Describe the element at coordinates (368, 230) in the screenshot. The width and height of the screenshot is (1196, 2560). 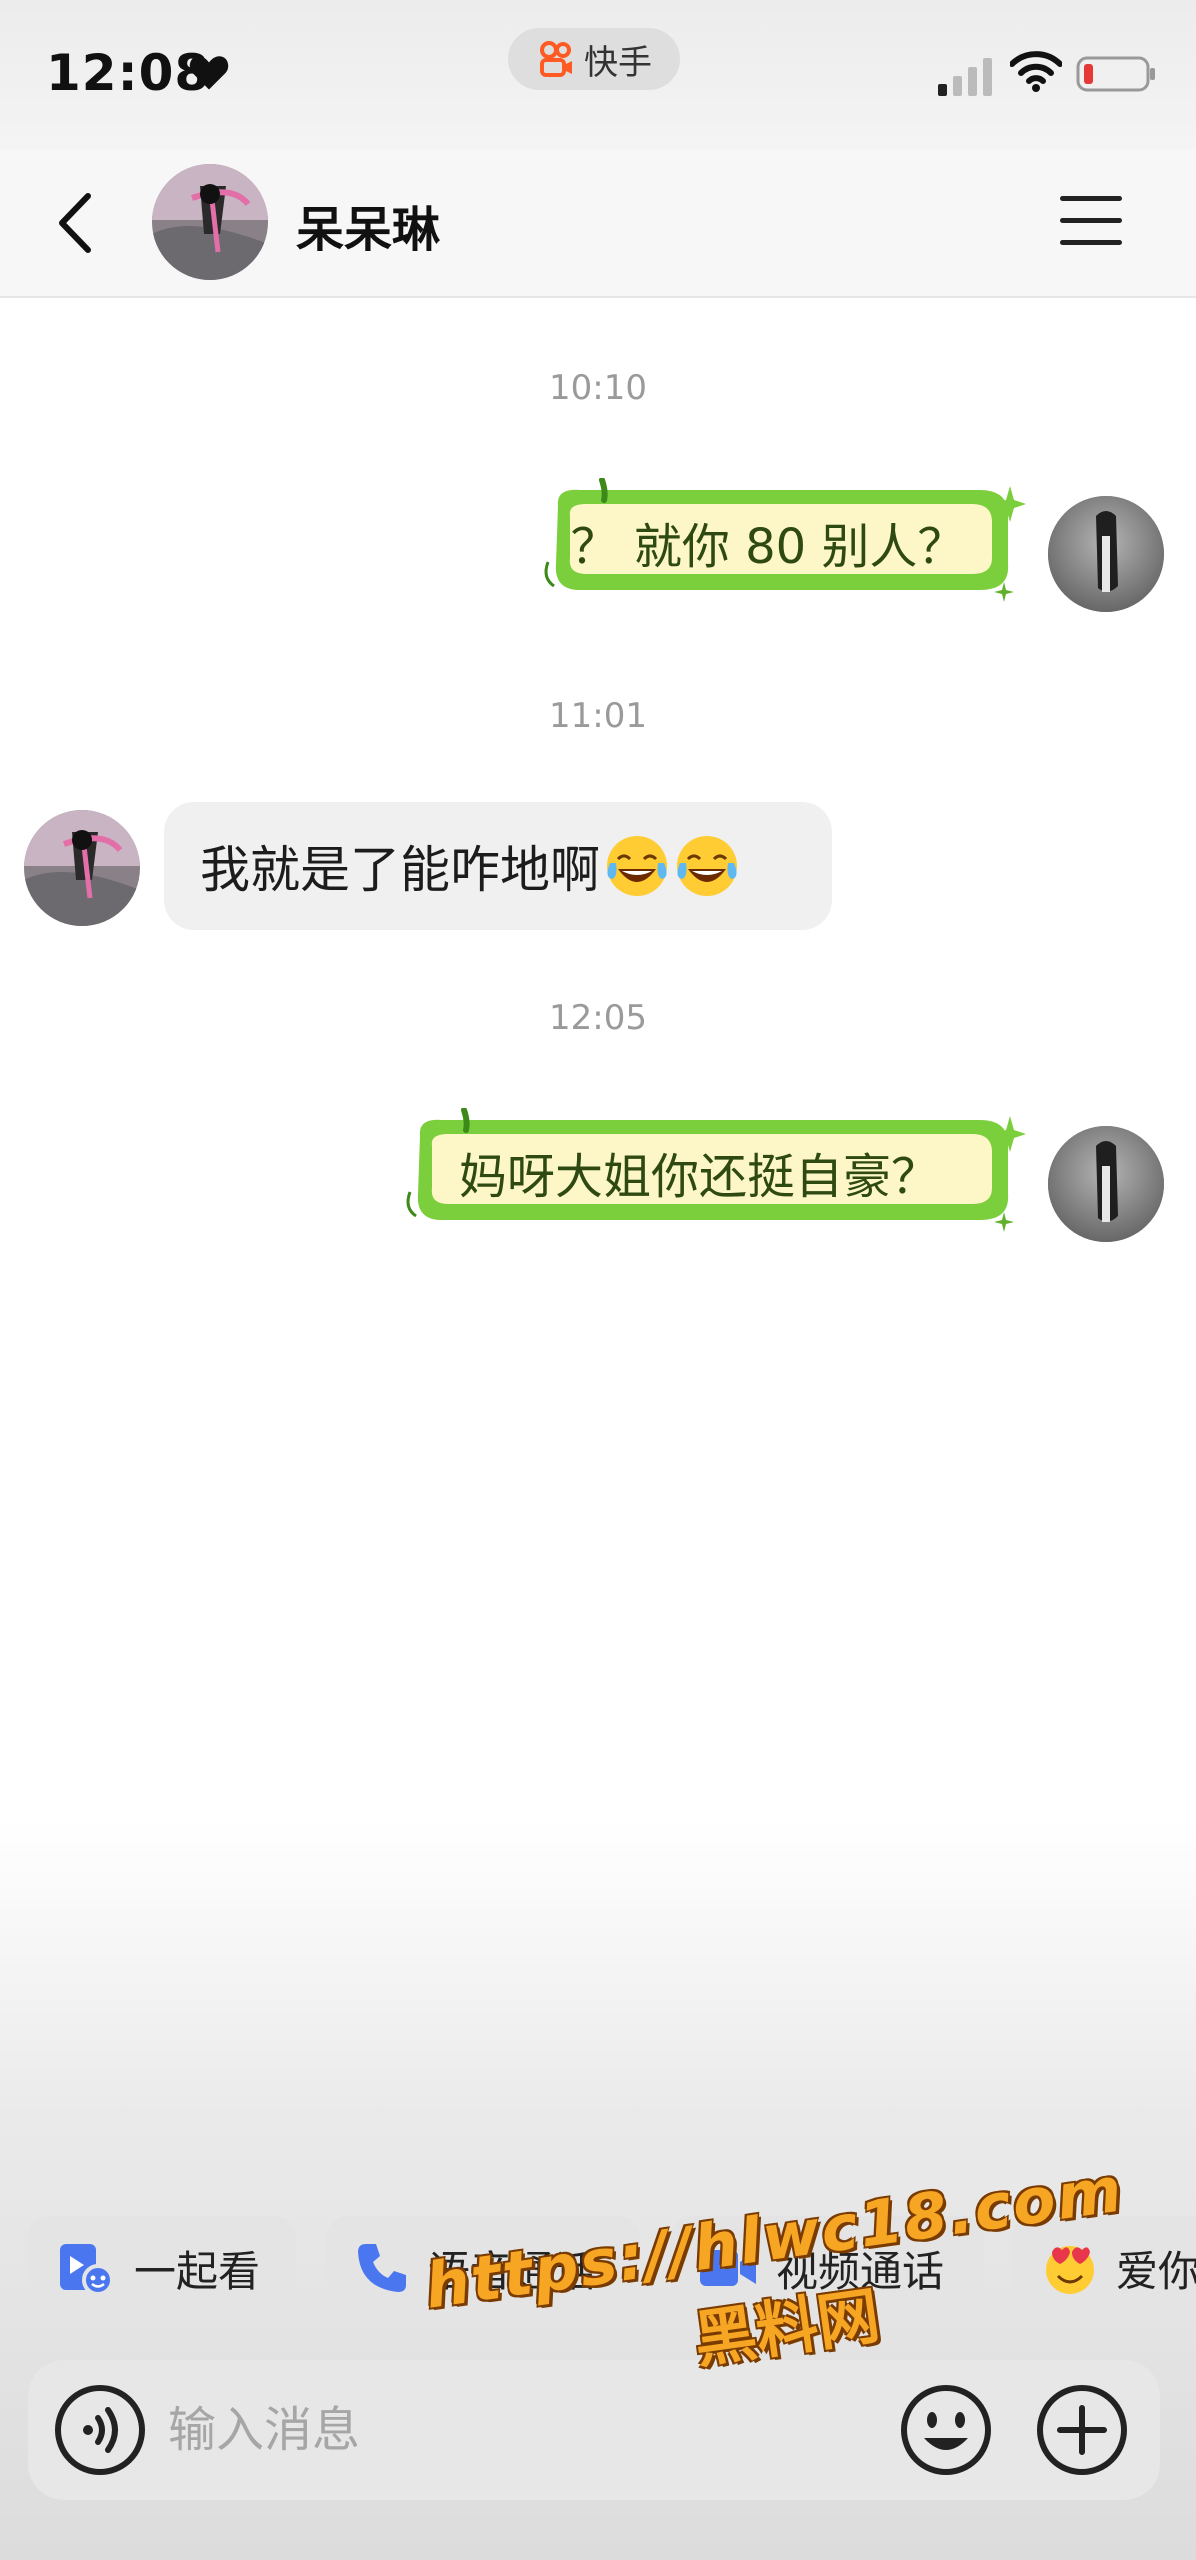
I see `contact-name: 呆呆琳` at that location.